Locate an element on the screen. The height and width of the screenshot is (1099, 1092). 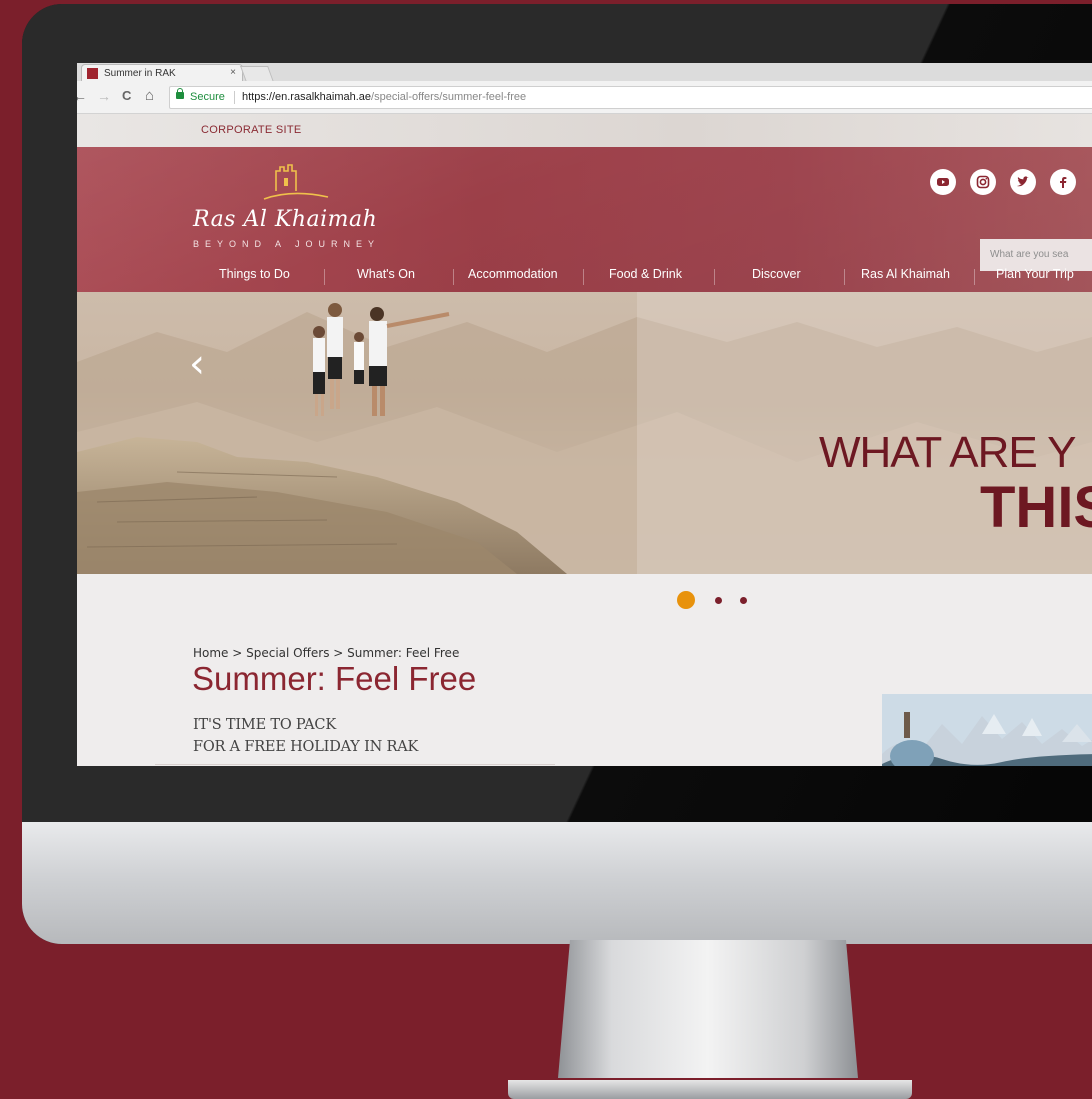
home-icon: ⌂ is located at coordinates (149, 96).